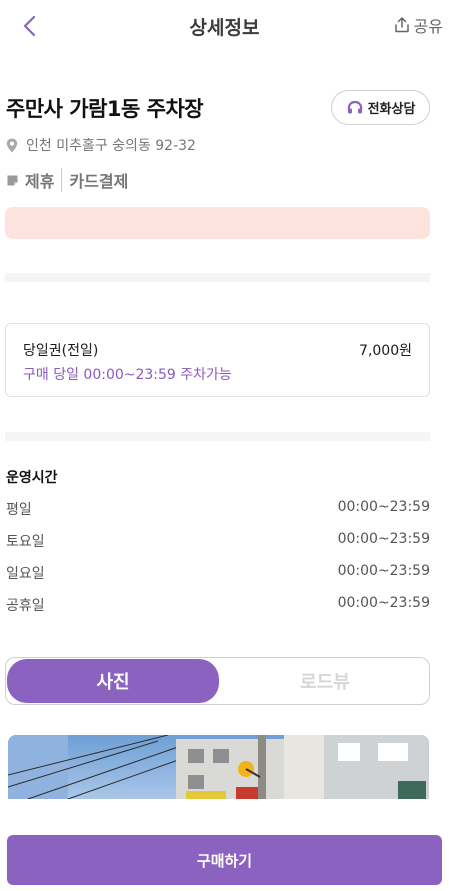 The height and width of the screenshot is (891, 449). I want to click on tag-partner: 제휴, so click(40, 181).